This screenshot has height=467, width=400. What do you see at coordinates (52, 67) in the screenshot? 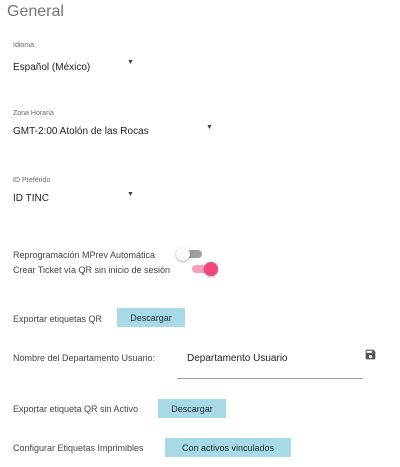
I see `language-value: Español (México)` at bounding box center [52, 67].